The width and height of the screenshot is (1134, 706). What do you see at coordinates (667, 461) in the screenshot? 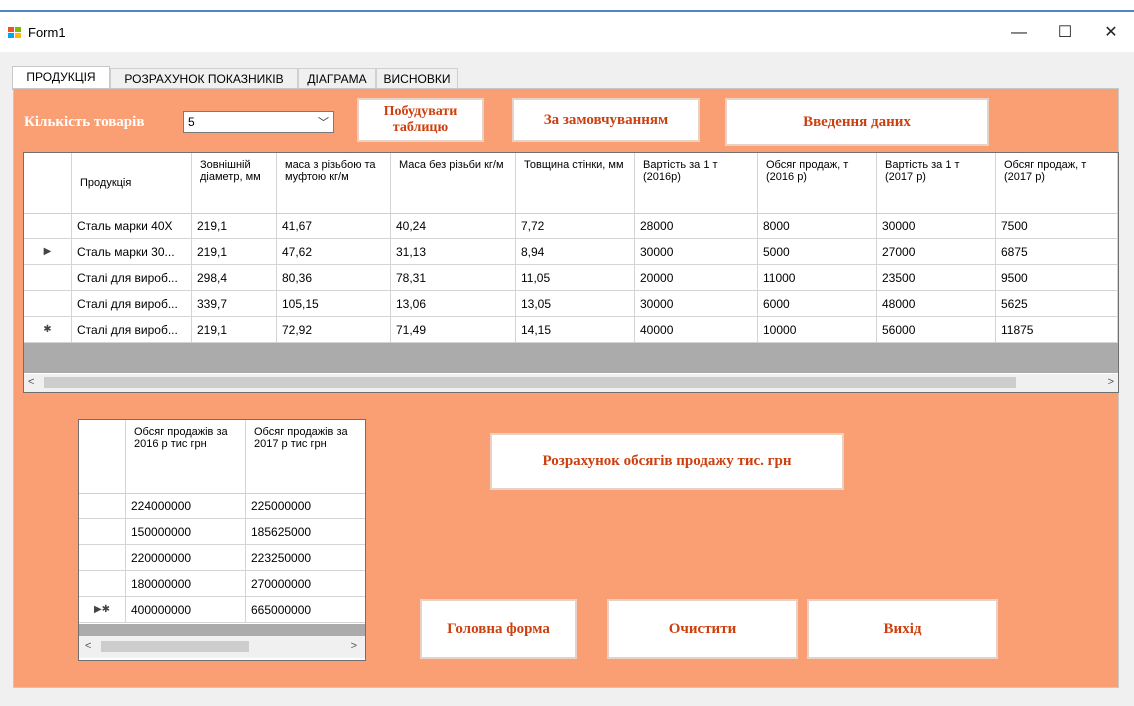
I see `calculate-sales-button: Розрахунок обсягів продажу тис. грн` at bounding box center [667, 461].